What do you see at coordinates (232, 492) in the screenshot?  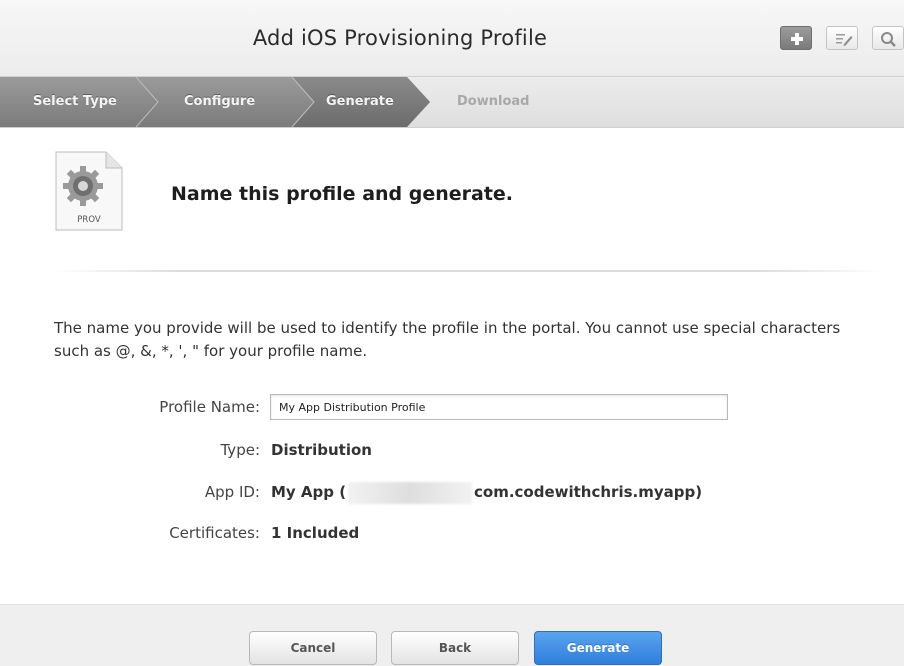 I see `app-id-label: App ID:` at bounding box center [232, 492].